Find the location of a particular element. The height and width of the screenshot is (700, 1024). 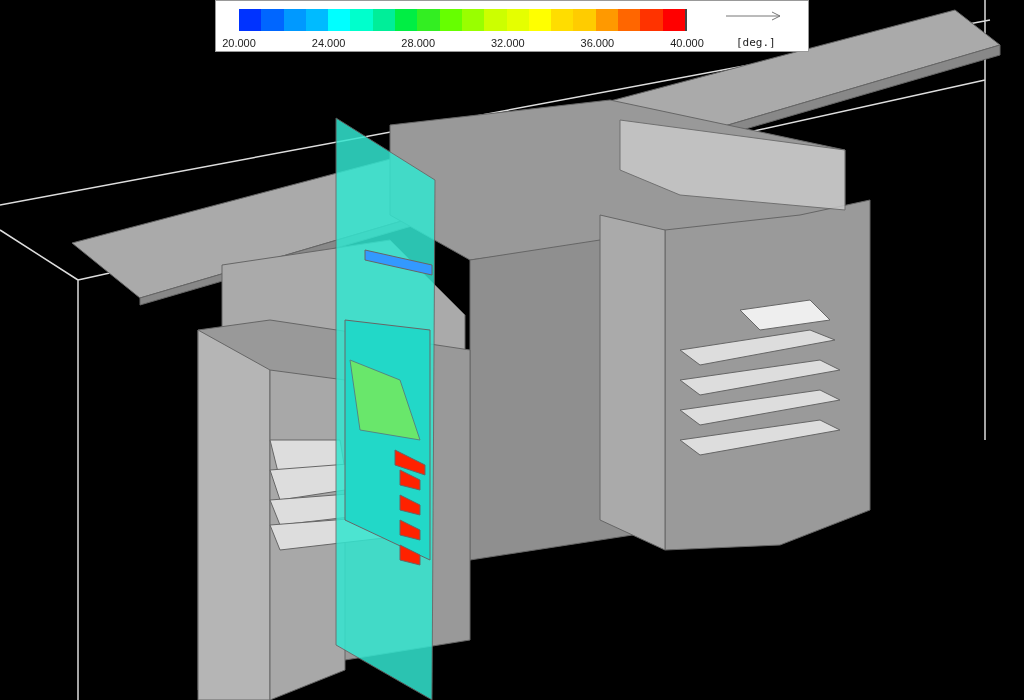

scale-label: 24.000 is located at coordinates (328, 44).